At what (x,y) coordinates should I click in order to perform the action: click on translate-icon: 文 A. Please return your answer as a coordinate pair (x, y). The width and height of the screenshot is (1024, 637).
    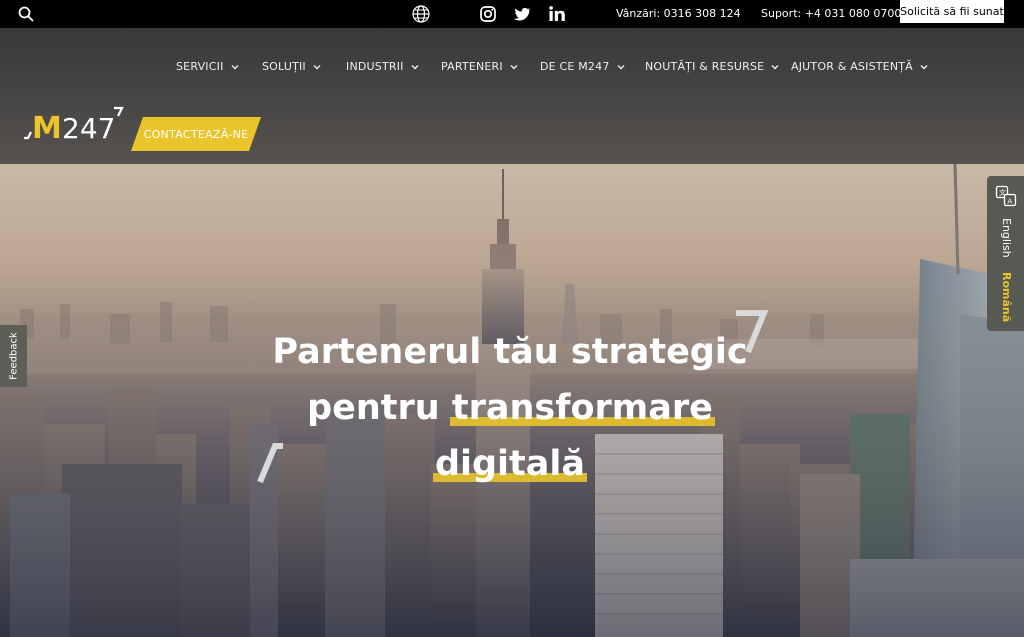
    Looking at the image, I should click on (1006, 196).